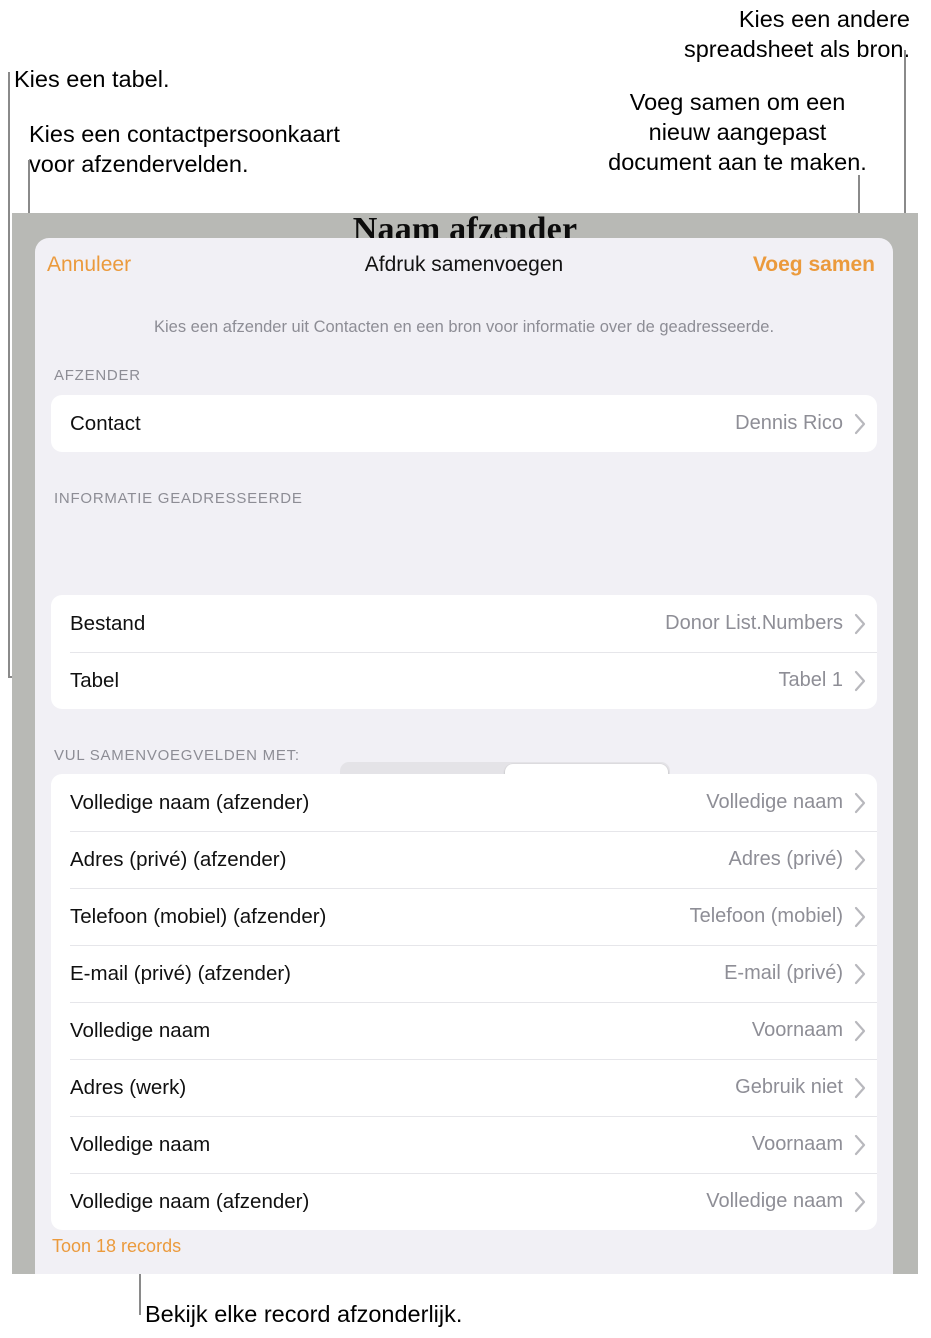 The height and width of the screenshot is (1338, 931). I want to click on section-label-recipient-info: INFORMATIE GEADRESSEERDE, so click(178, 498).